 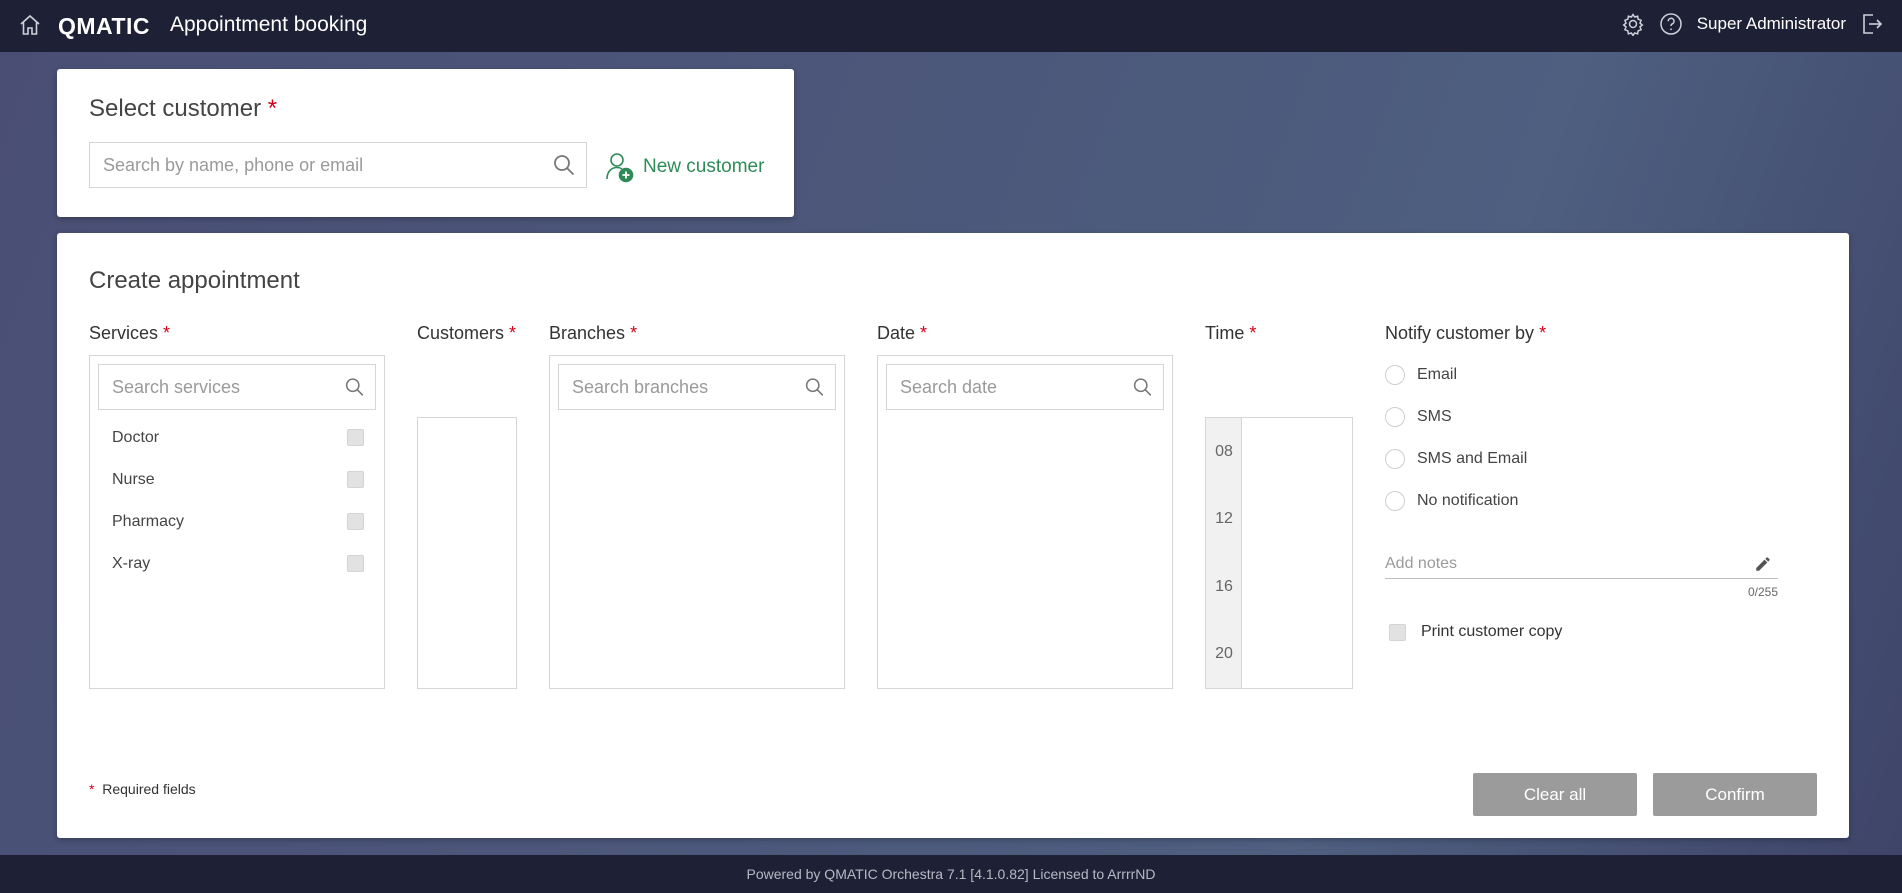 What do you see at coordinates (1395, 417) in the screenshot?
I see `radio-sms` at bounding box center [1395, 417].